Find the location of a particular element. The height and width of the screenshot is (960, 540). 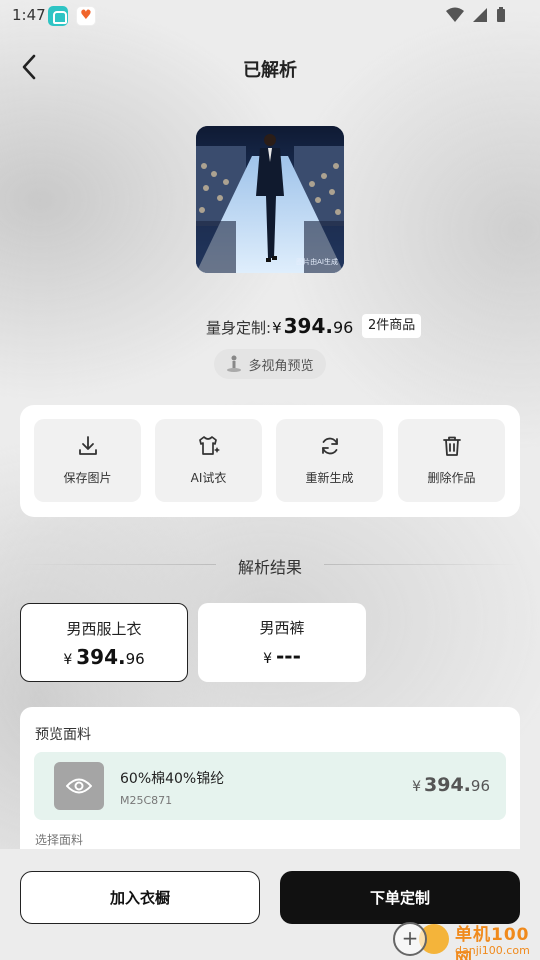

fabric-price: ¥ 394. 96 is located at coordinates (451, 785).